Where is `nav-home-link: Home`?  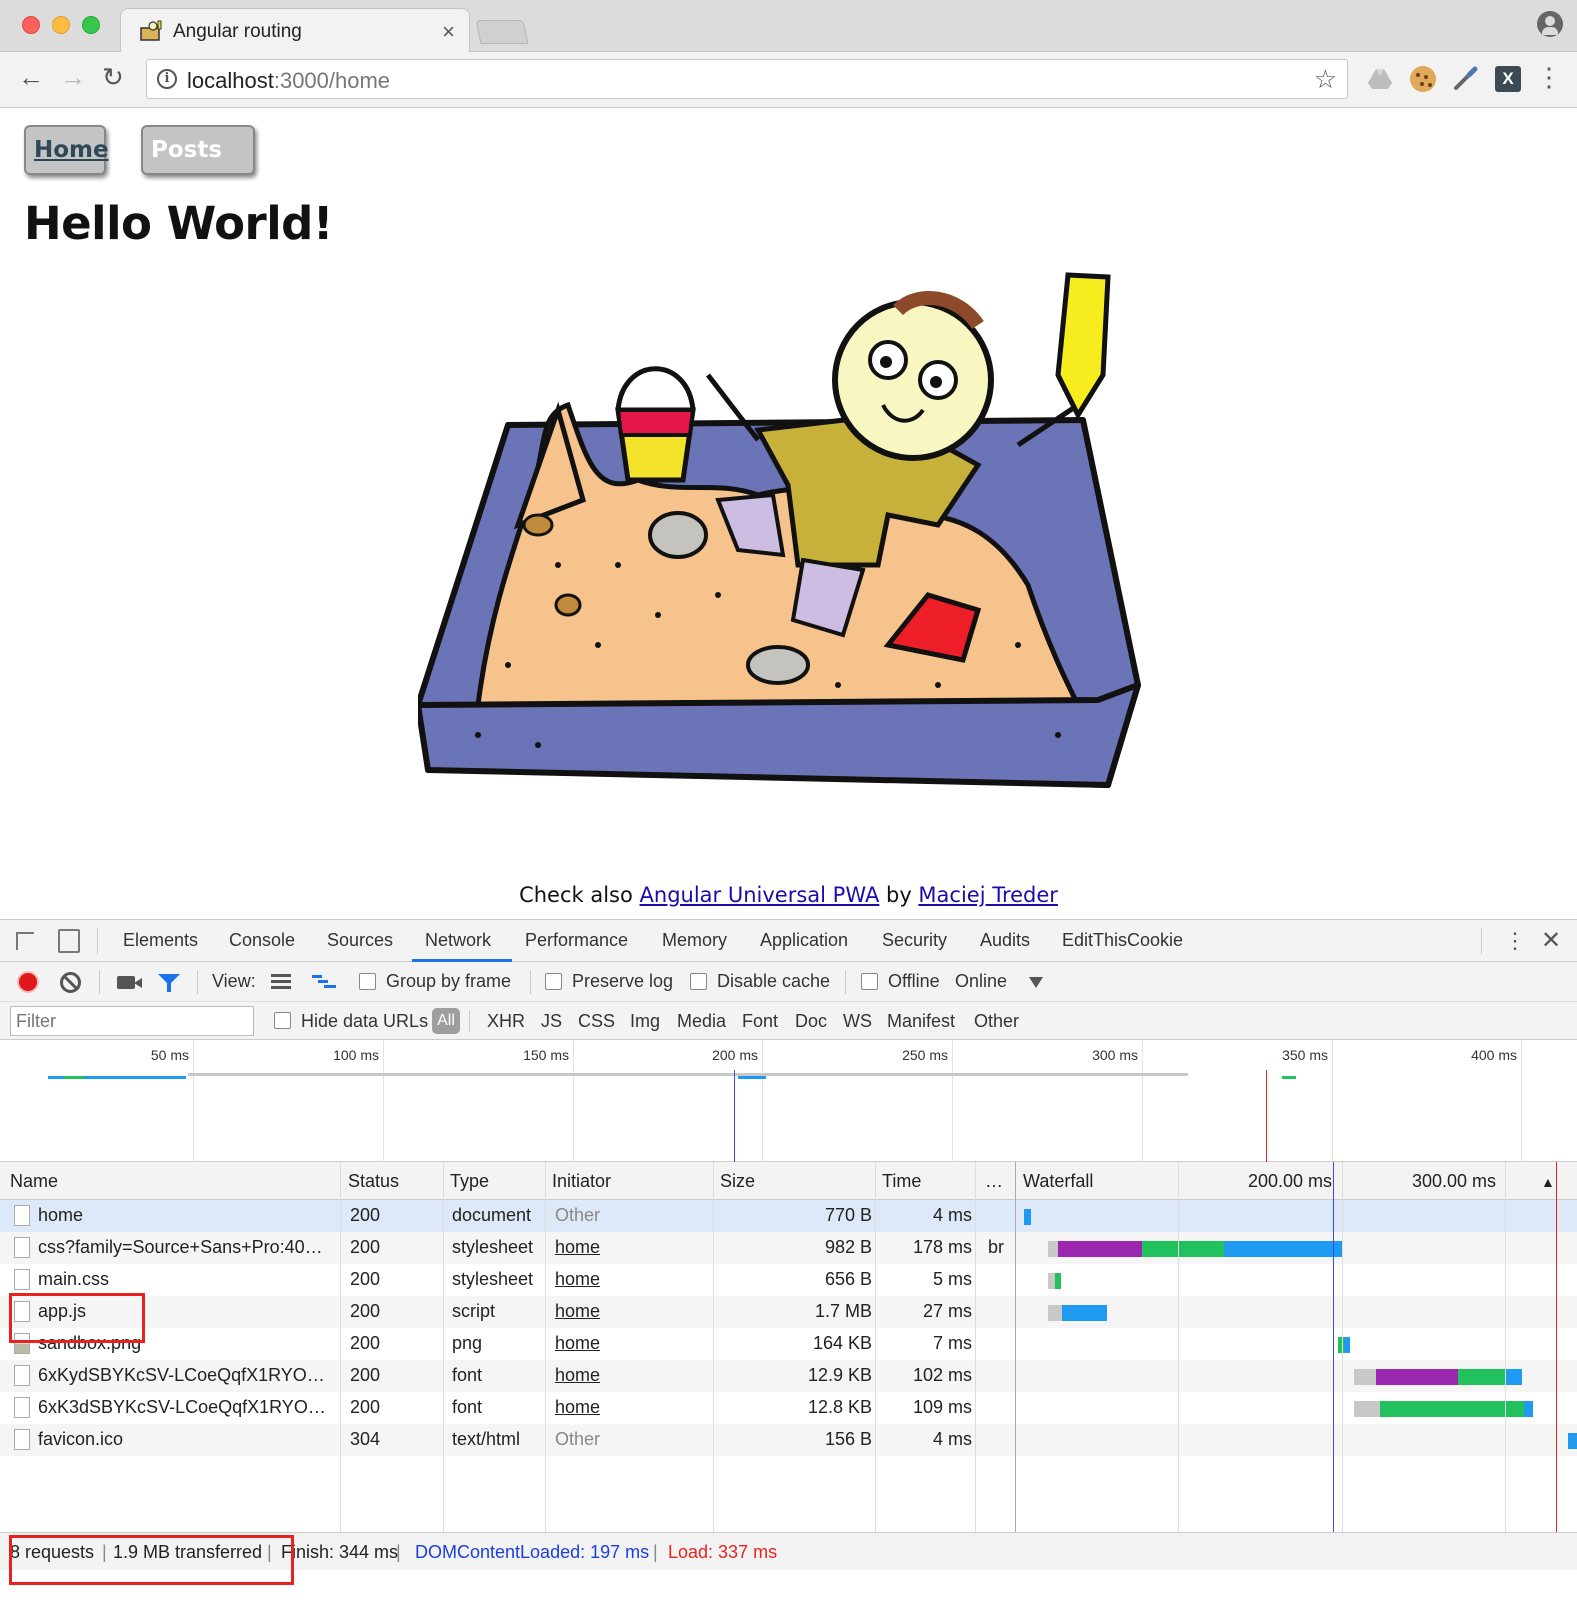 nav-home-link: Home is located at coordinates (66, 150).